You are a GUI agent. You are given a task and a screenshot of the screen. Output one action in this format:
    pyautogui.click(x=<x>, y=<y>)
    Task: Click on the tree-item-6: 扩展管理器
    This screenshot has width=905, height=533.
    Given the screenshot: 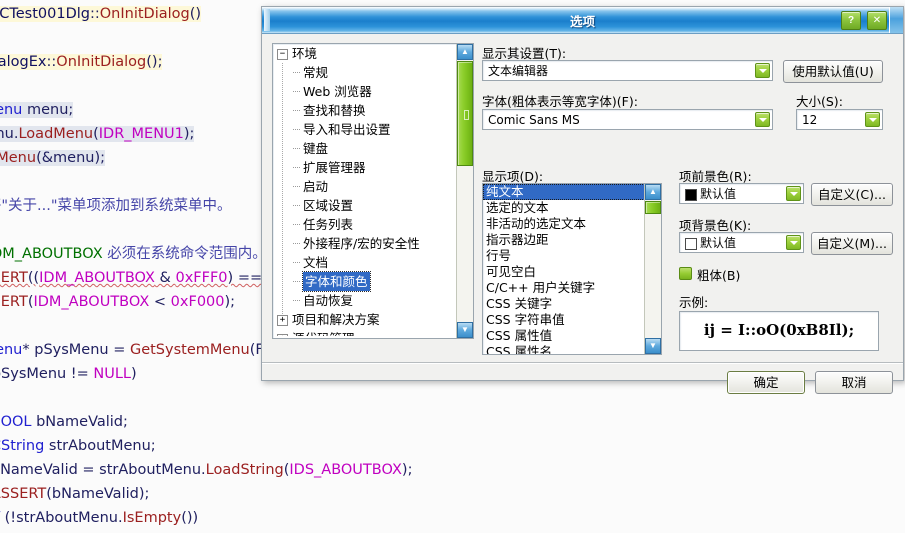 What is the action you would take?
    pyautogui.click(x=364, y=167)
    